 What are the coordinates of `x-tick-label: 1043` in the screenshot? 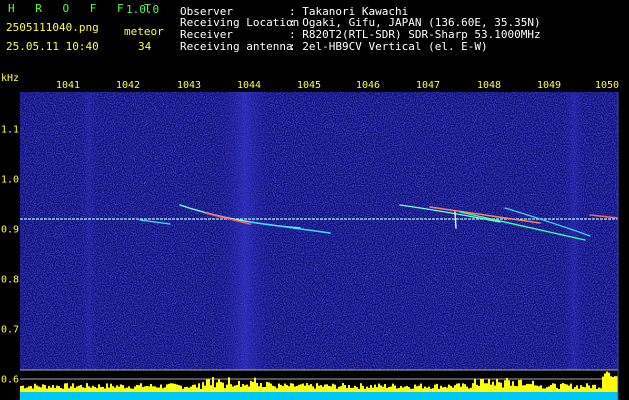 It's located at (189, 85).